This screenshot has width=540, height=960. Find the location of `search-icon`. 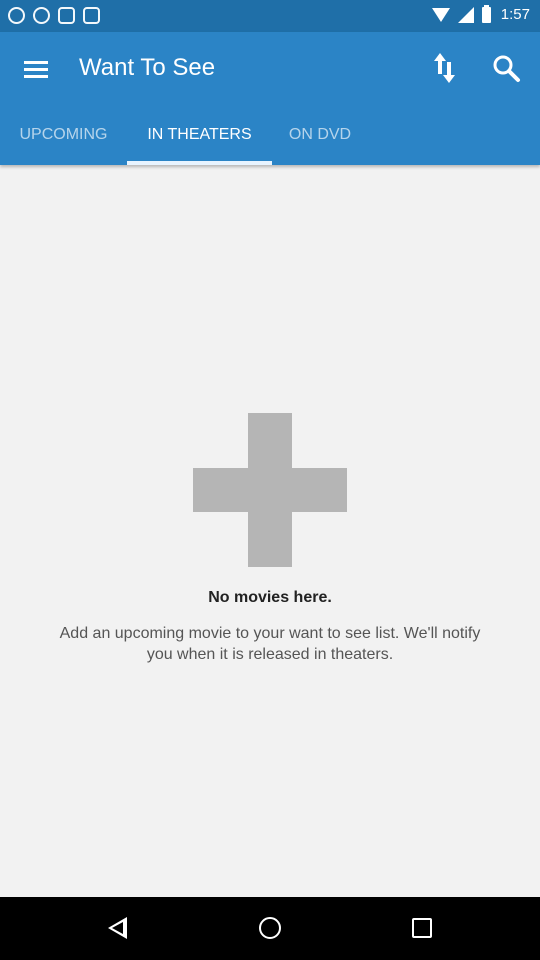

search-icon is located at coordinates (506, 68).